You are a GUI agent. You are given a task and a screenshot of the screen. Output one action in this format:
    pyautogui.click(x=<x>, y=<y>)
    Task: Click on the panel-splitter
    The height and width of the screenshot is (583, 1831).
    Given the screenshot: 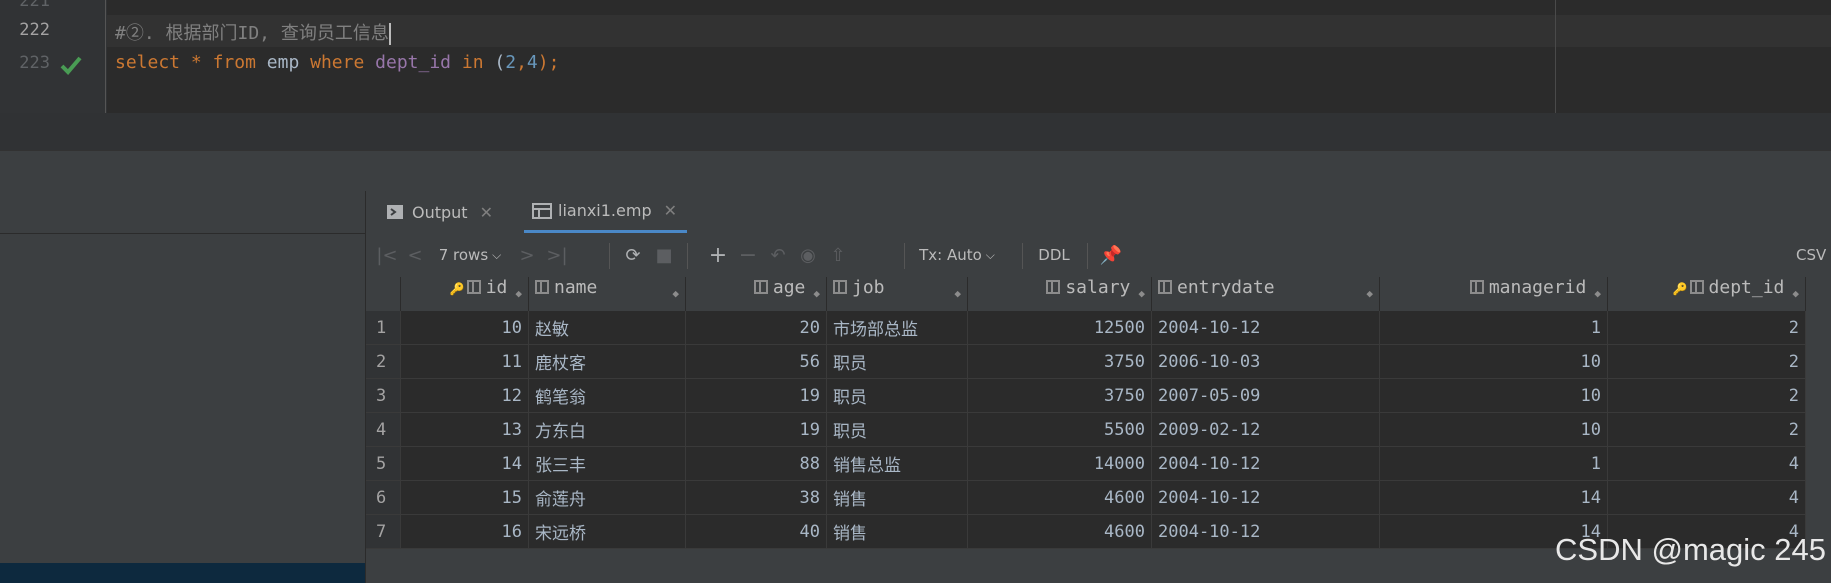 What is the action you would take?
    pyautogui.click(x=915, y=171)
    